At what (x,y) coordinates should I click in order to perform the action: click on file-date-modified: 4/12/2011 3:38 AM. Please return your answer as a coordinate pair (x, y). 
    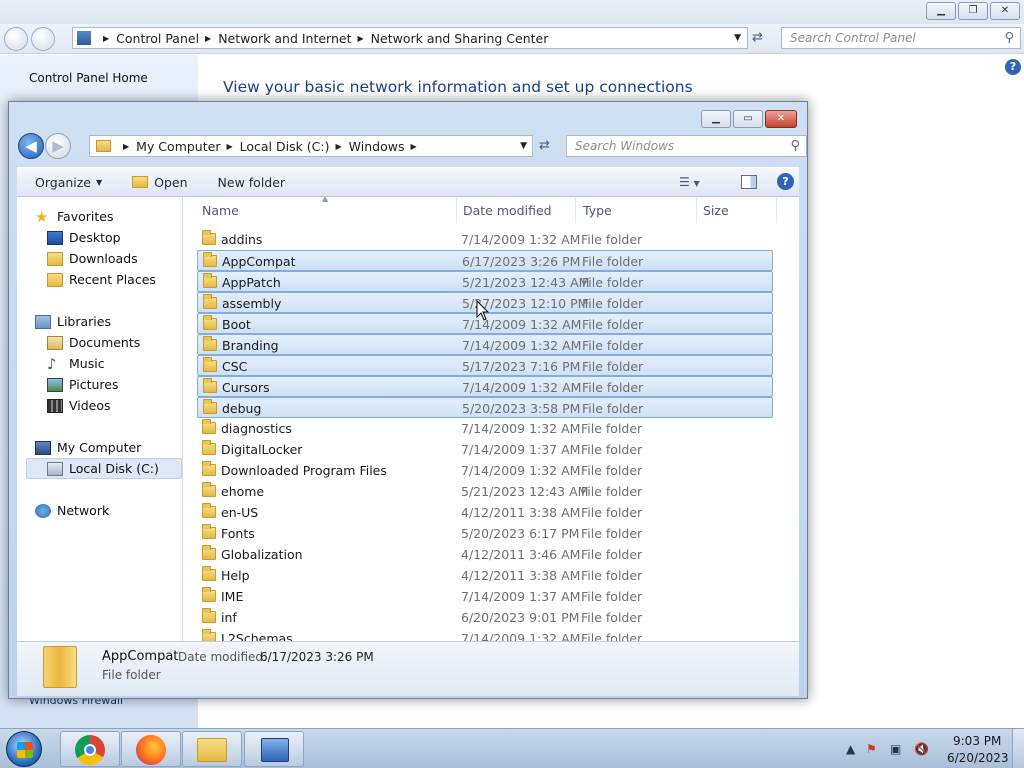
    Looking at the image, I should click on (521, 575).